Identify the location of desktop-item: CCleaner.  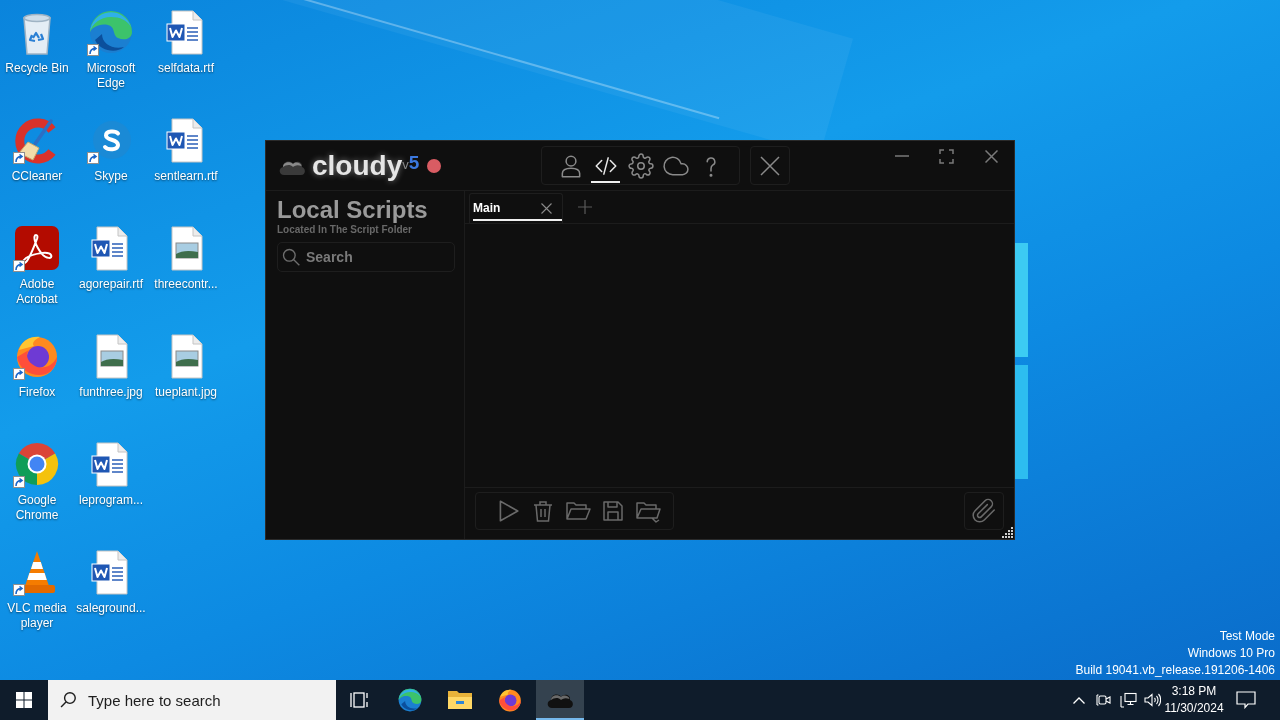
(37, 164).